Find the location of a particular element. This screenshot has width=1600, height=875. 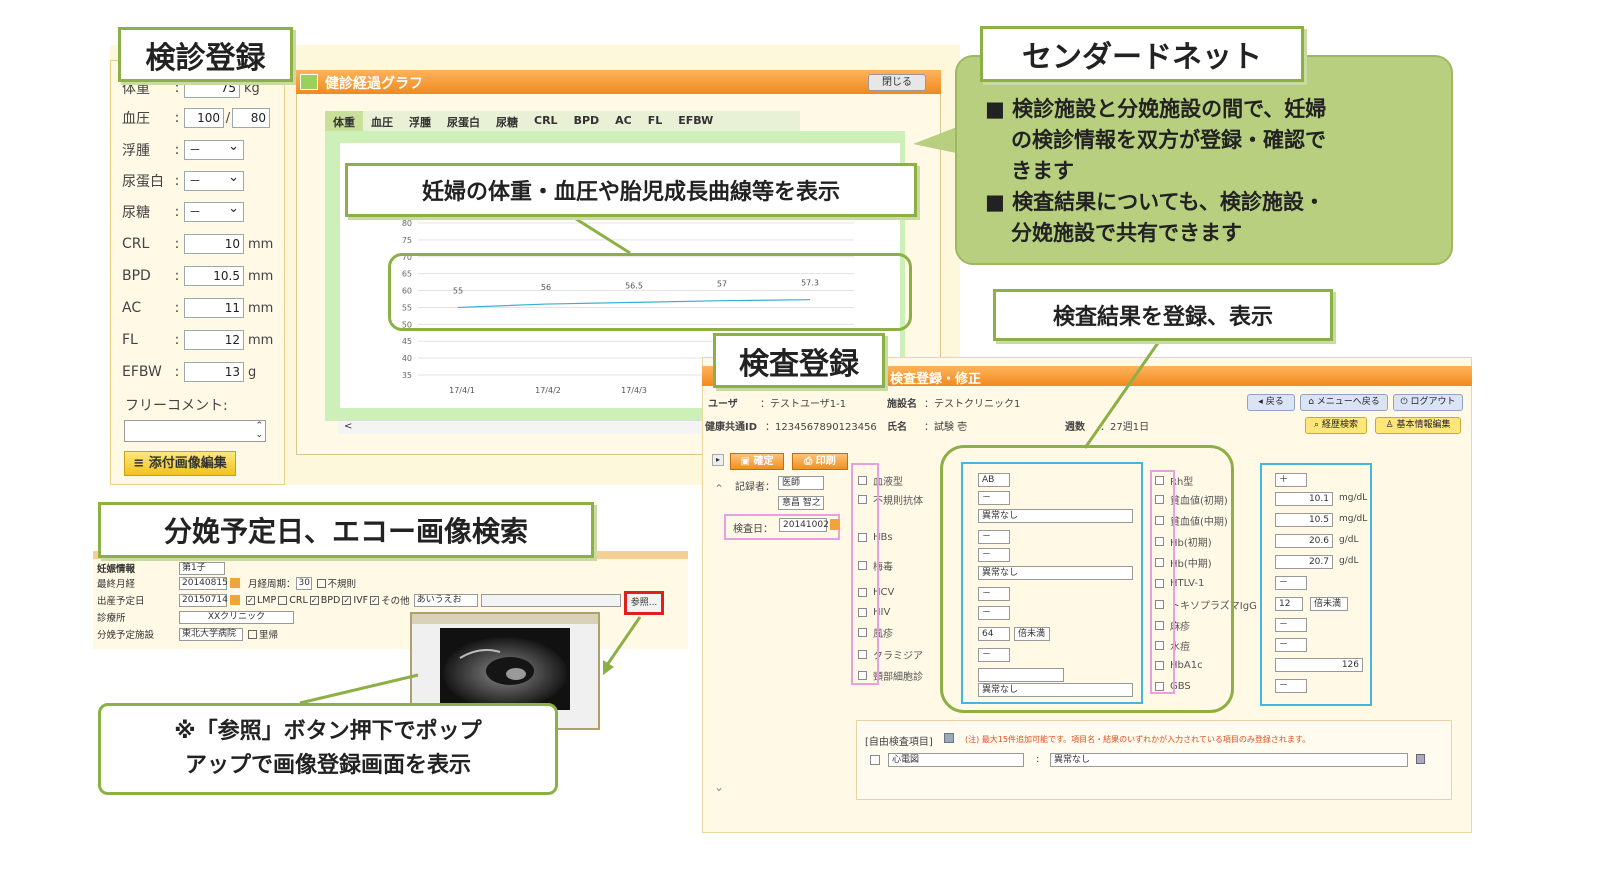

test-registration-label: 検査登録 is located at coordinates (799, 360).